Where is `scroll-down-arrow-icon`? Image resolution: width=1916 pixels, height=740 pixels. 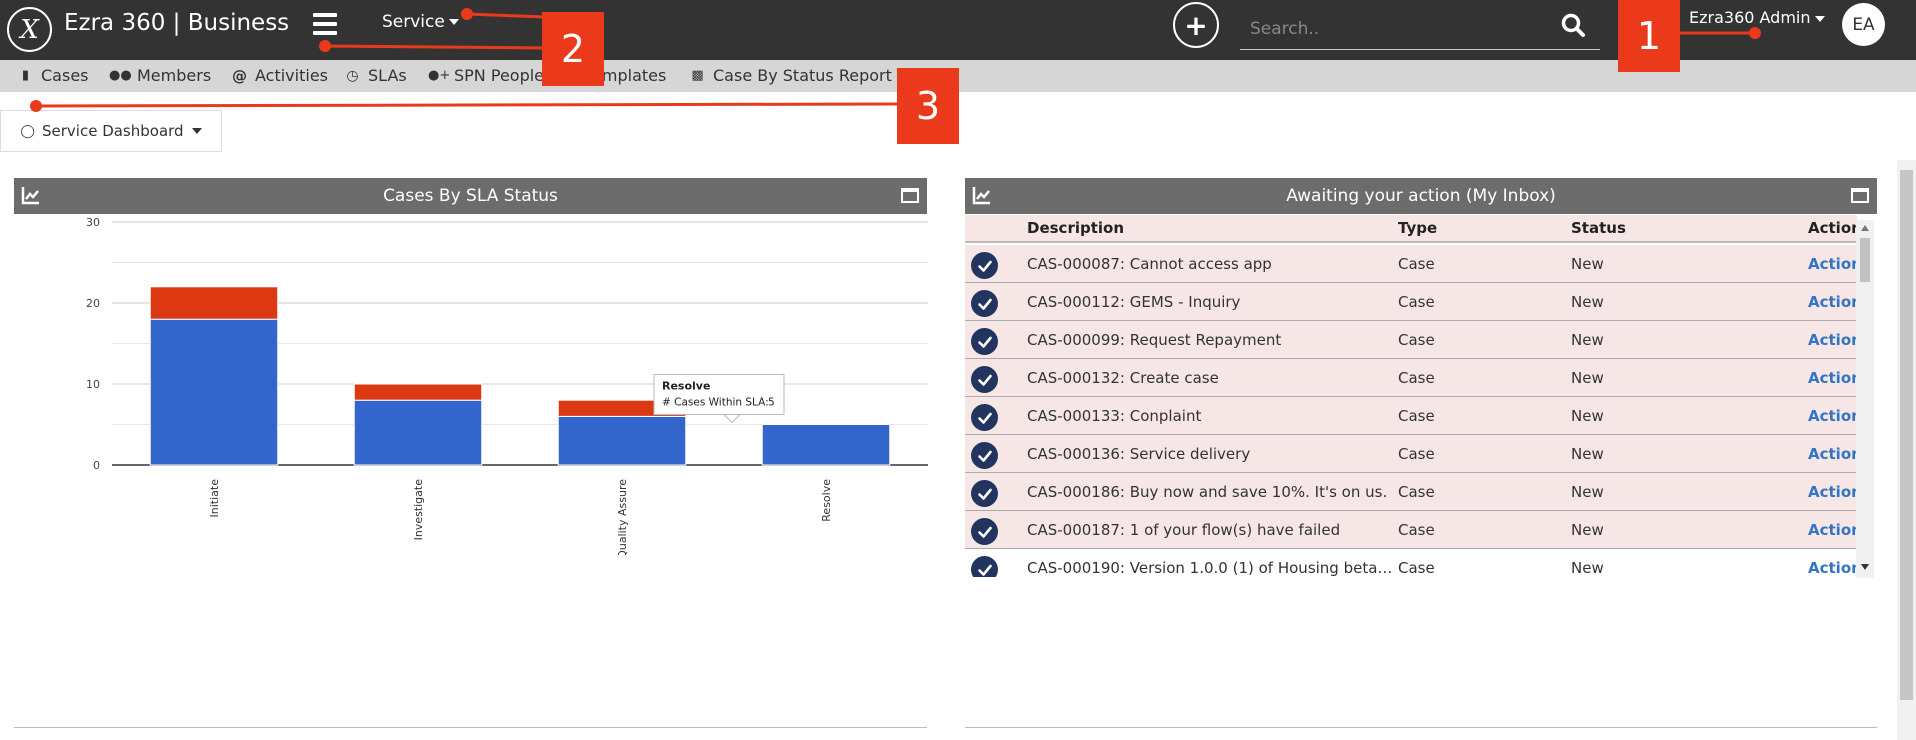
scroll-down-arrow-icon is located at coordinates (1865, 567).